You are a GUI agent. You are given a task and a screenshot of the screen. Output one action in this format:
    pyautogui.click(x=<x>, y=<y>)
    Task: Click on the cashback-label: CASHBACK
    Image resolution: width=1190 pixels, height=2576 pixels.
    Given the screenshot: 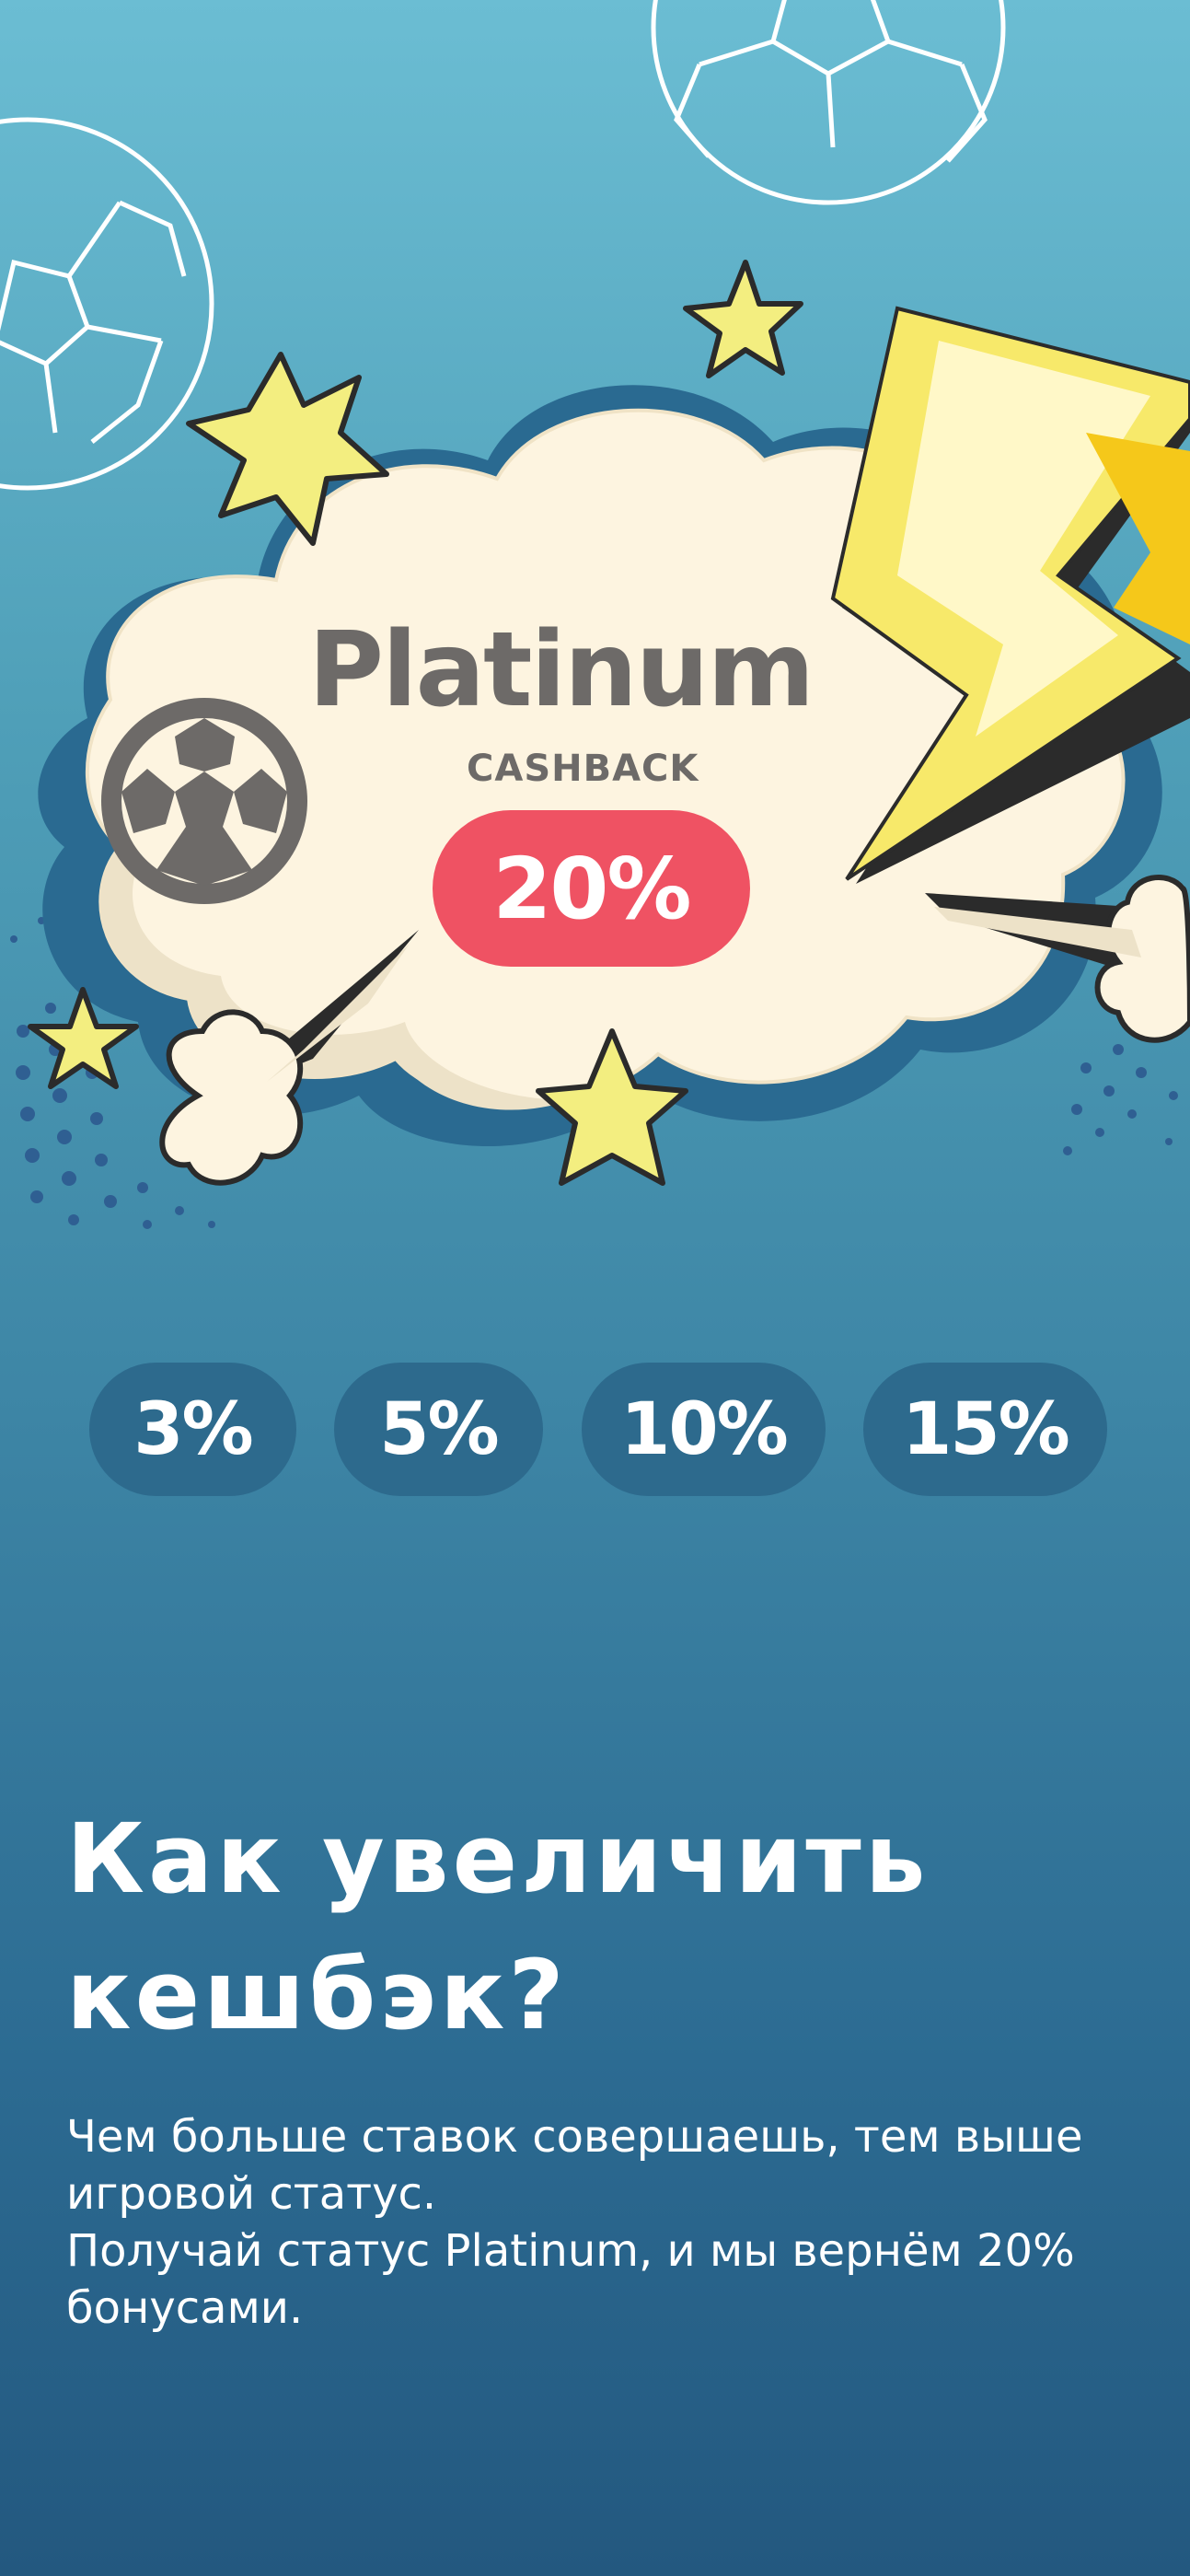 What is the action you would take?
    pyautogui.click(x=583, y=769)
    